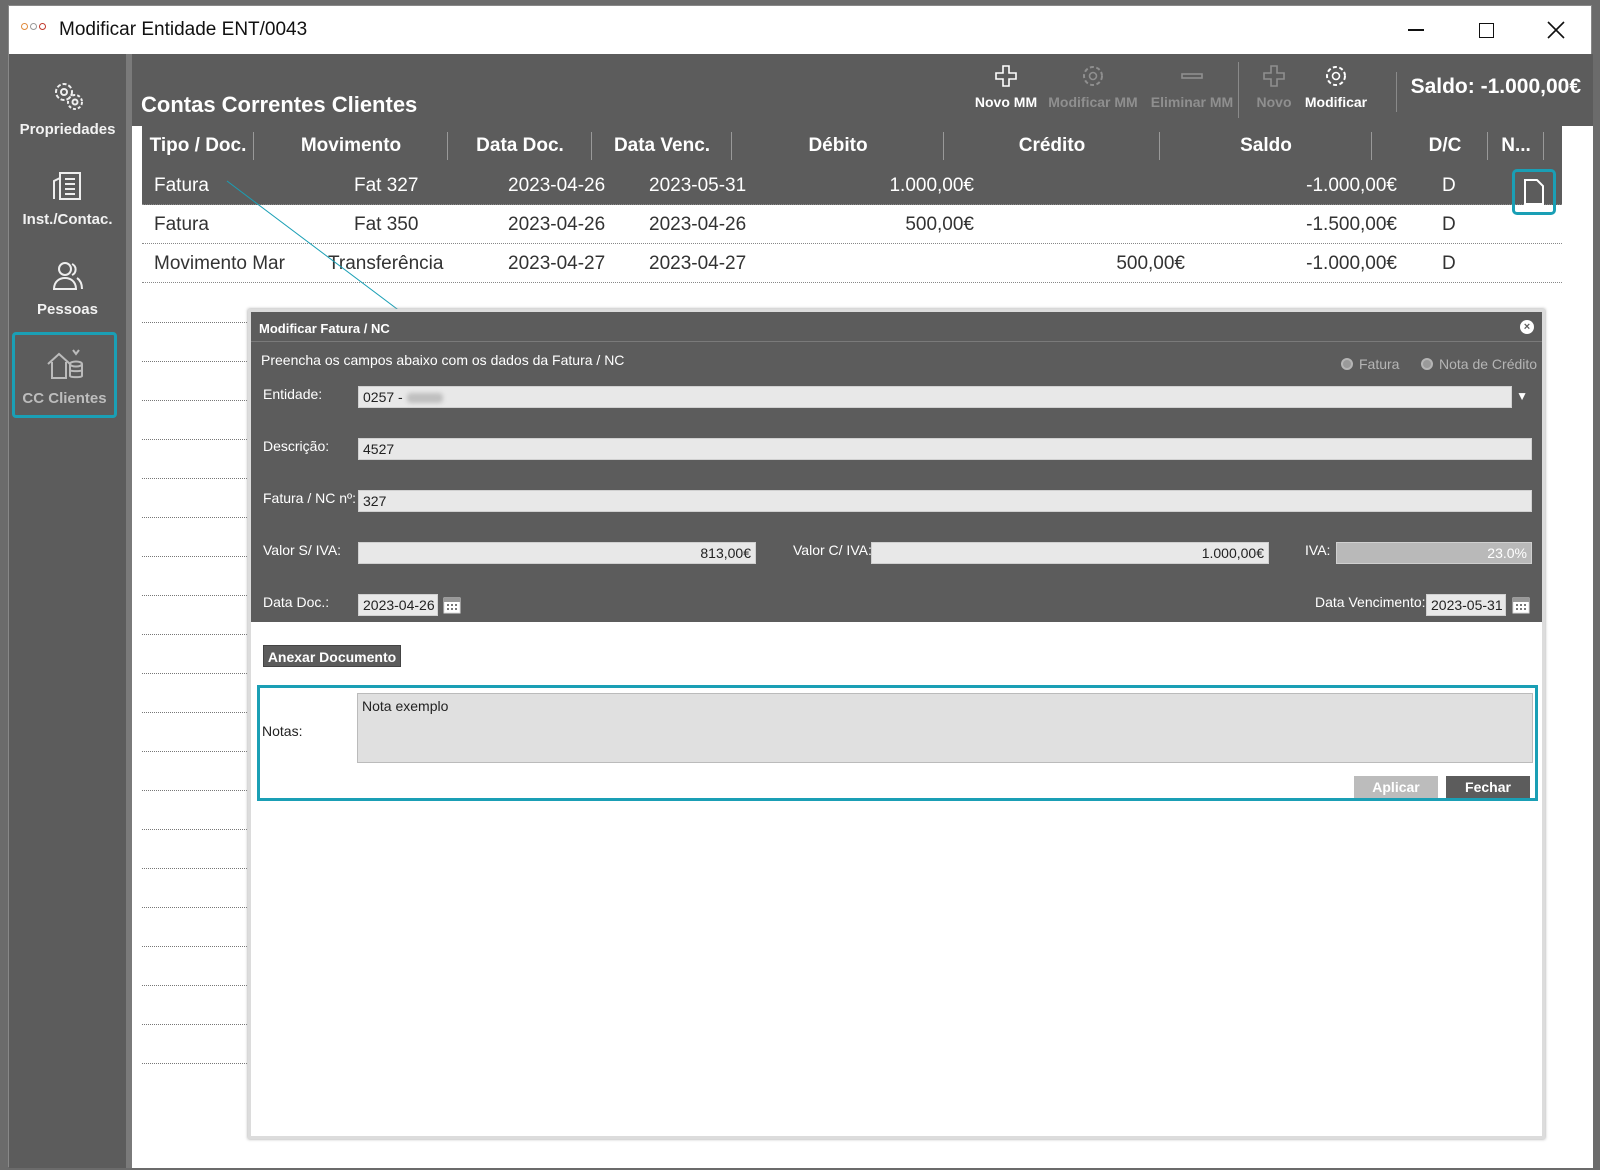 The image size is (1600, 1170). I want to click on close-icon, so click(1556, 30).